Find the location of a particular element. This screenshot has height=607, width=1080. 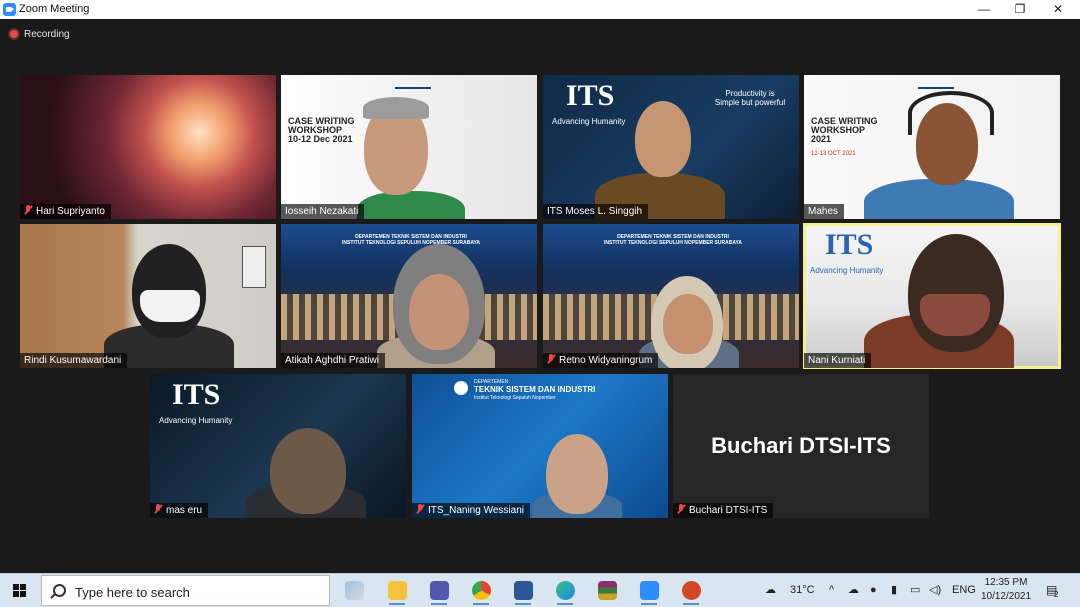

show-hidden-icons-icon: ^ is located at coordinates (831, 590).